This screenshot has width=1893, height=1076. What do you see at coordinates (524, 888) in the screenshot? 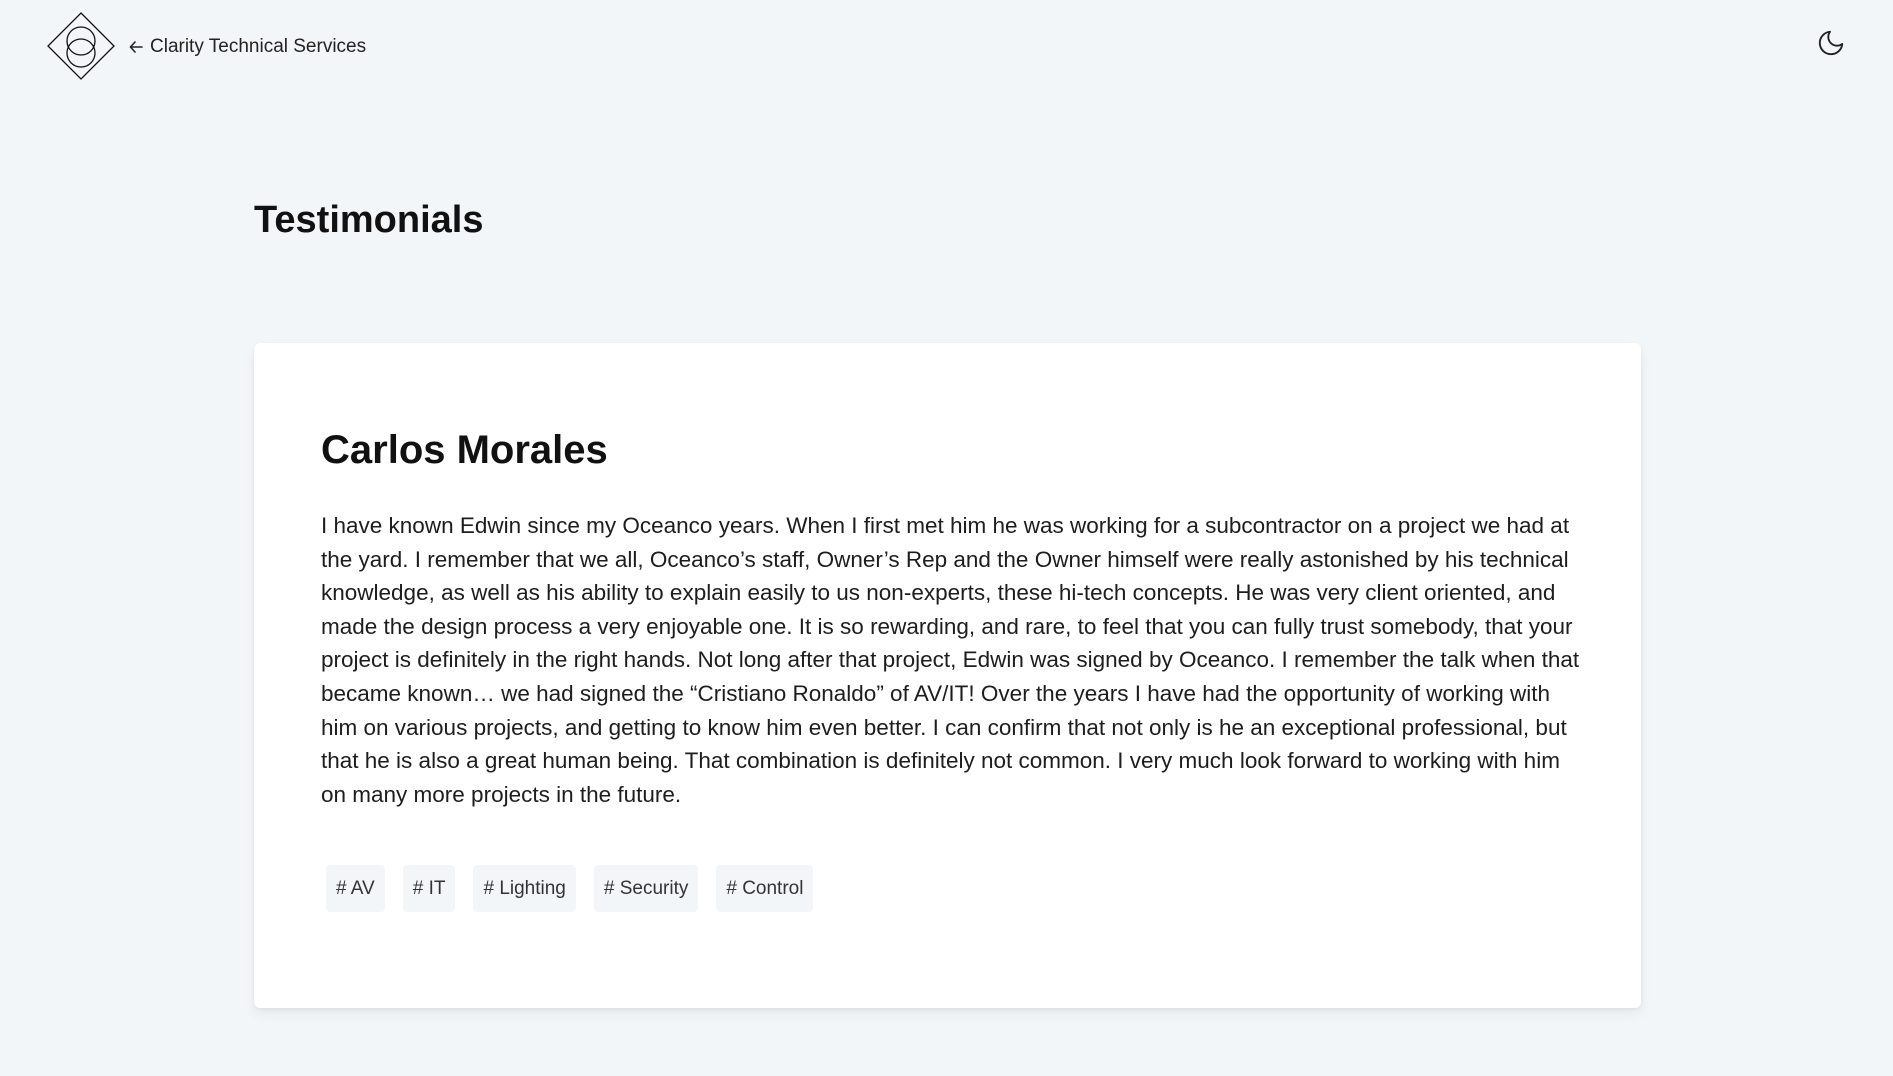
I see `tag-lighting: # Lighting` at bounding box center [524, 888].